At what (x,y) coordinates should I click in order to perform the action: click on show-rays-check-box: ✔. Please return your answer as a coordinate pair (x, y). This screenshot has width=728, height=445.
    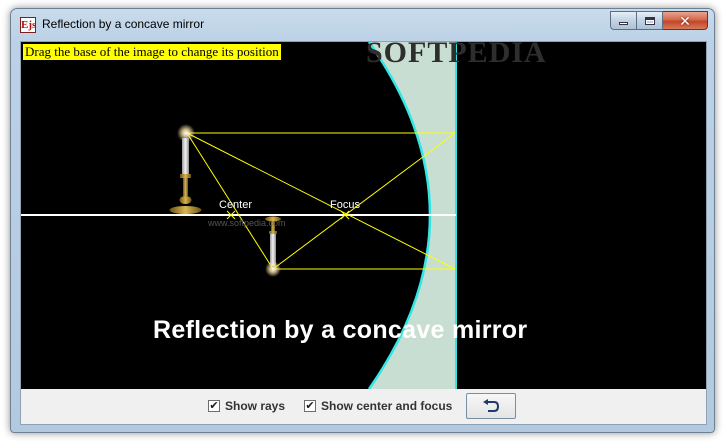
    Looking at the image, I should click on (214, 406).